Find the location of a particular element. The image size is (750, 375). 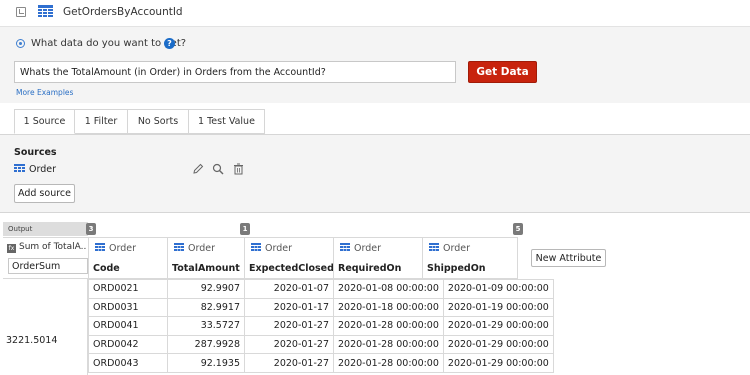

cell-requiredon: 2020-01-18 00:00:00 is located at coordinates (388, 307).